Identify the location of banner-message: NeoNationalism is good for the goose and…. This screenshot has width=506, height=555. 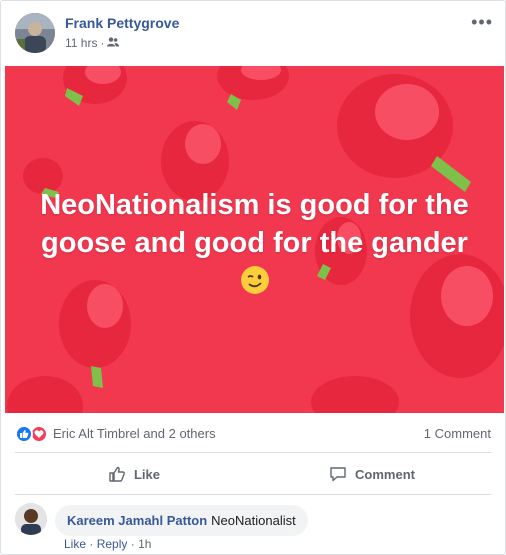
(254, 224).